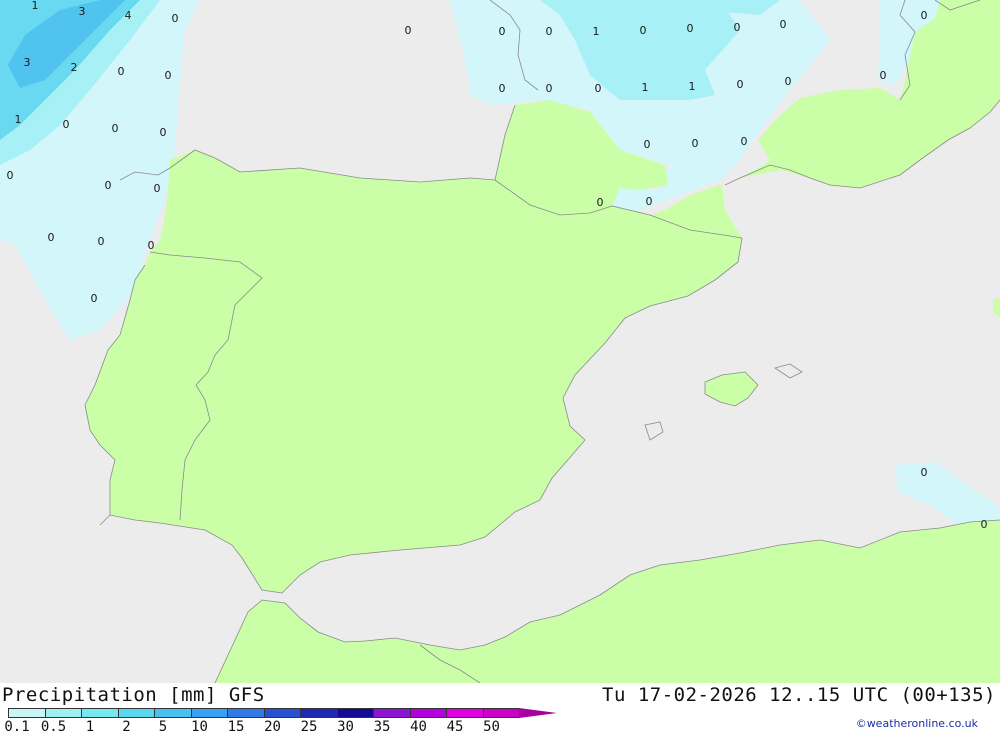  I want to click on precip-value: 4, so click(128, 15).